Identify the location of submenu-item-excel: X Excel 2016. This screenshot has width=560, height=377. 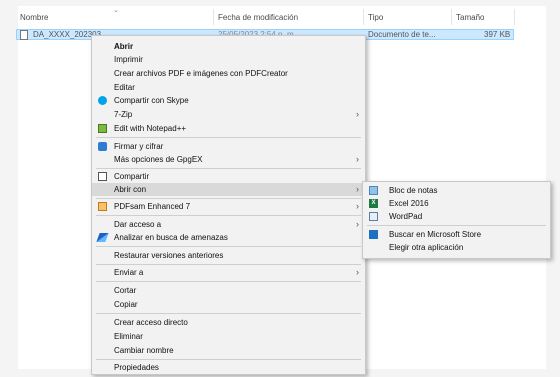
(456, 203).